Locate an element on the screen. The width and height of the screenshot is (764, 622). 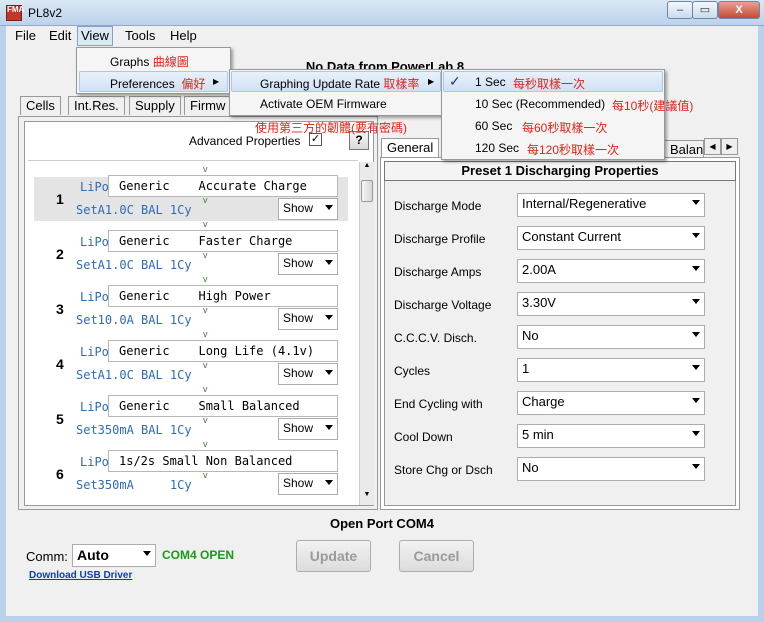
property-select: 2.00A is located at coordinates (611, 271).